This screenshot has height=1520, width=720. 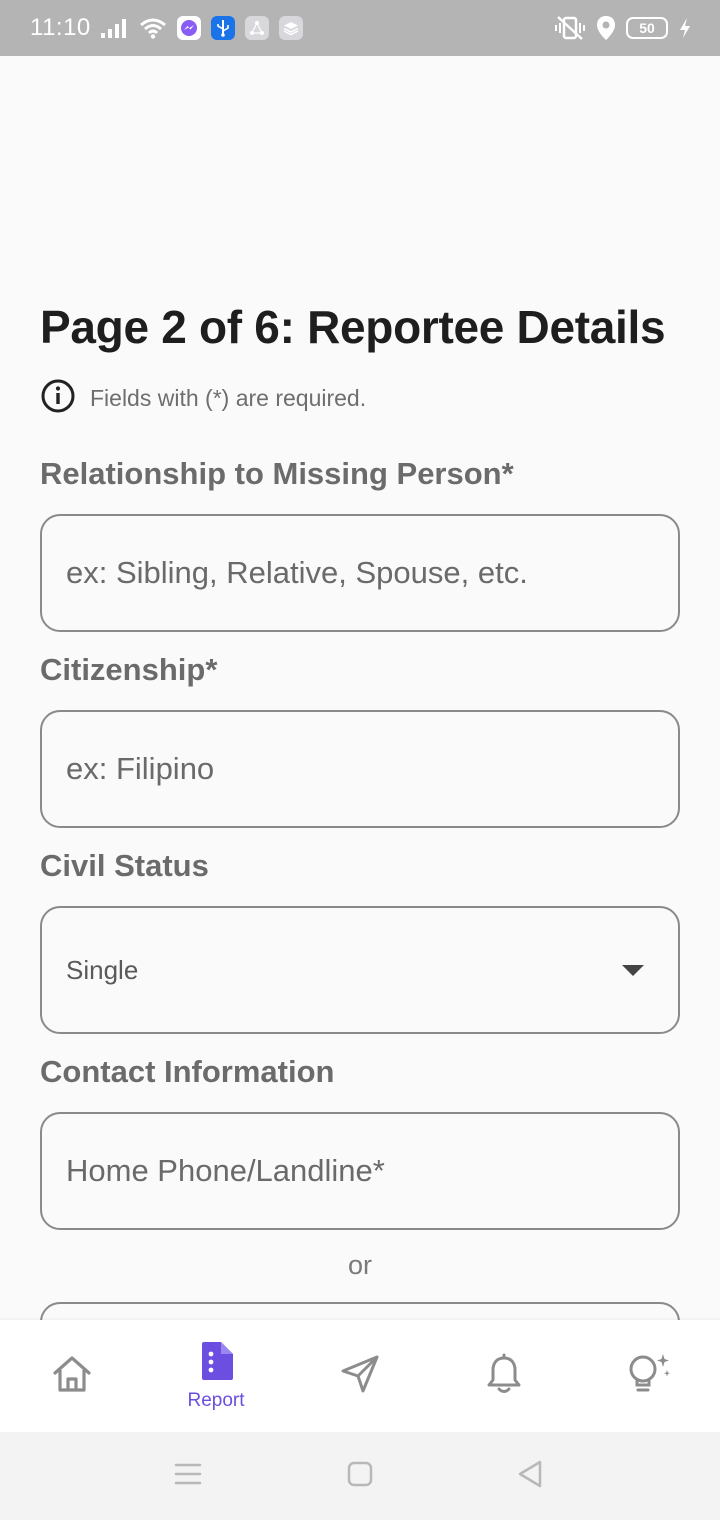 I want to click on back-button, so click(x=530, y=1476).